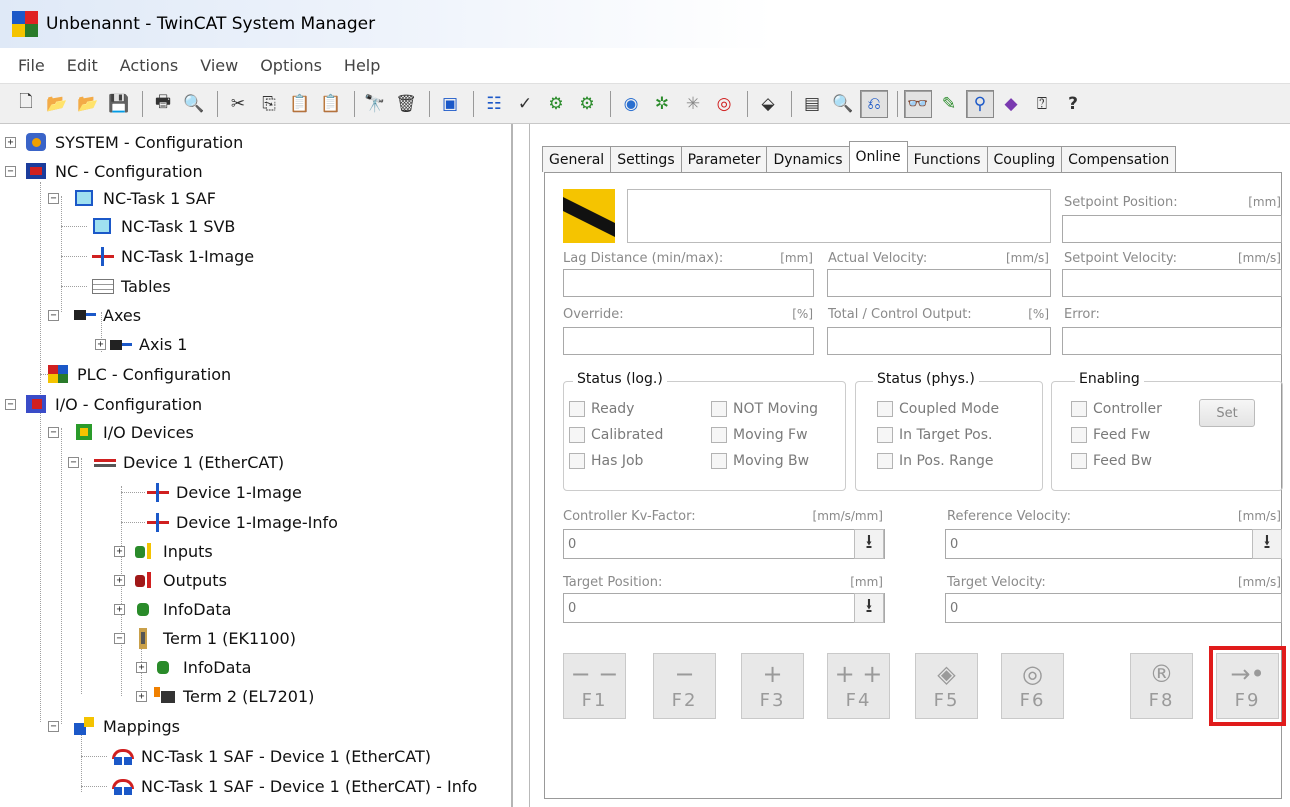 This screenshot has height=807, width=1290. Describe the element at coordinates (119, 104) in the screenshot. I see `save-icon: 💾` at that location.